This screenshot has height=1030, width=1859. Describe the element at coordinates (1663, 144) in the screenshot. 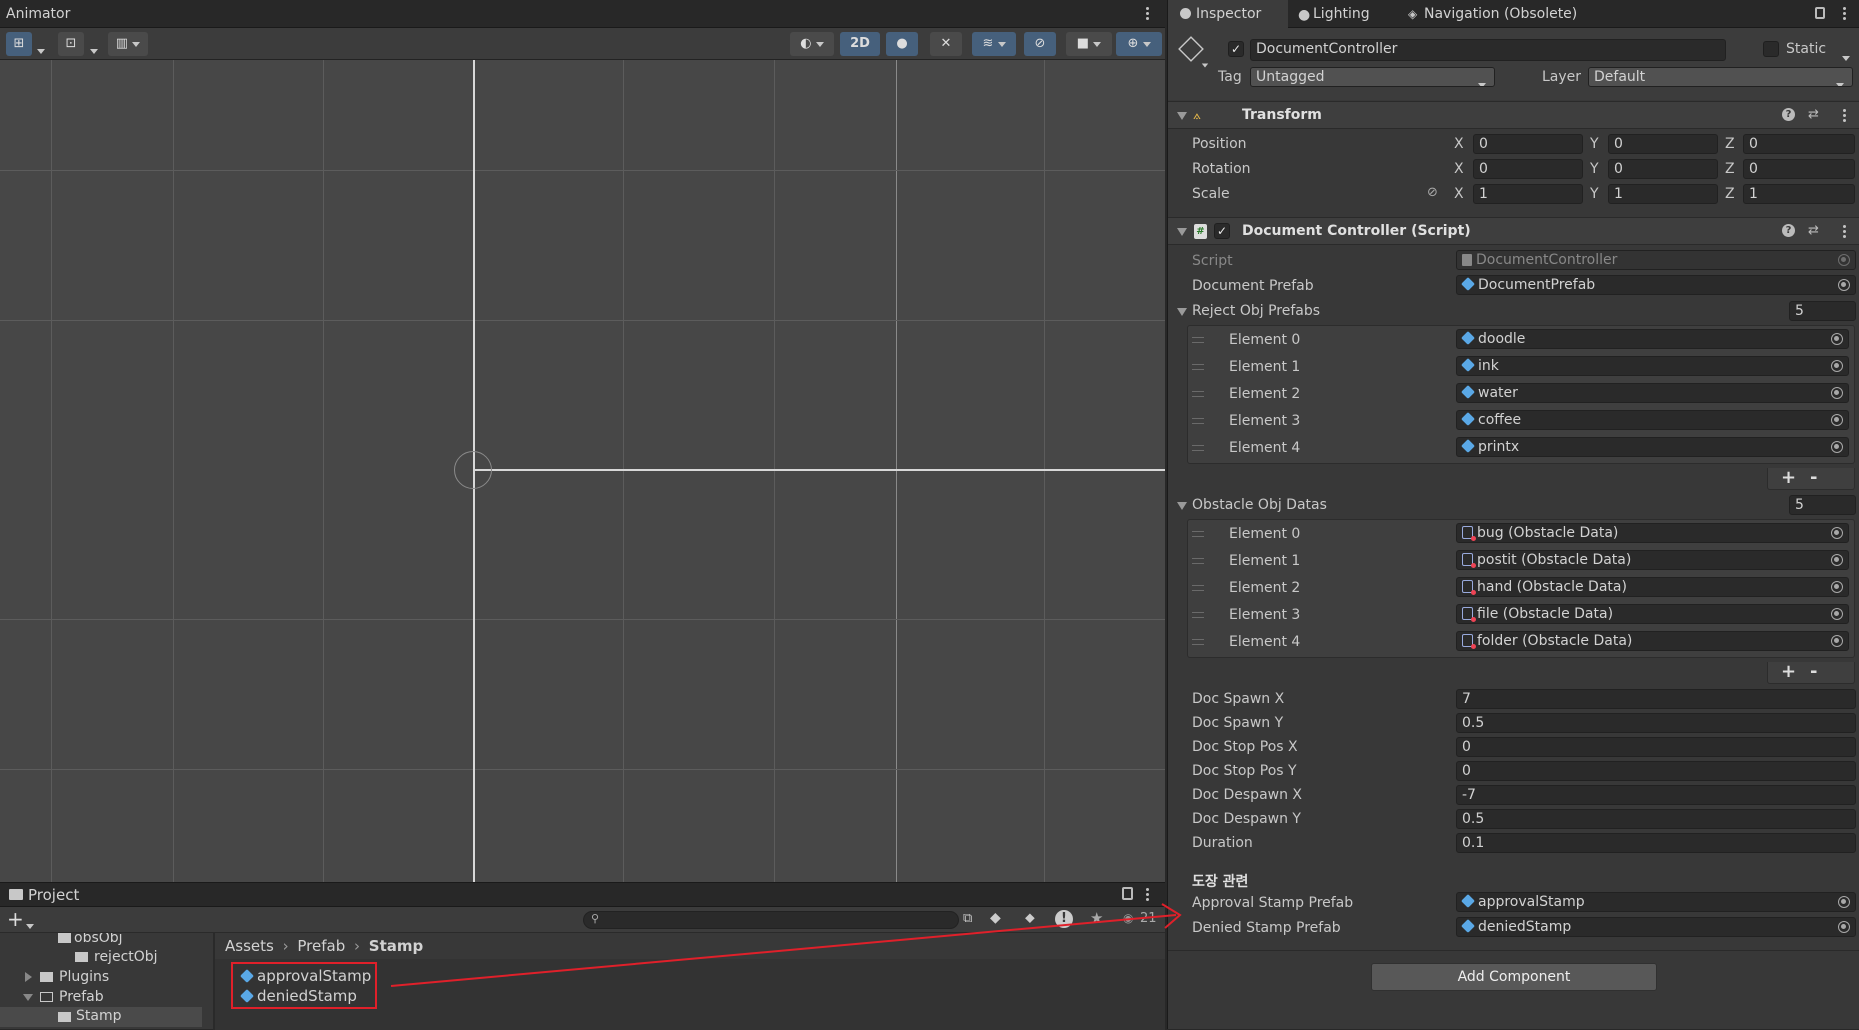

I see `position-y-field: 0` at that location.